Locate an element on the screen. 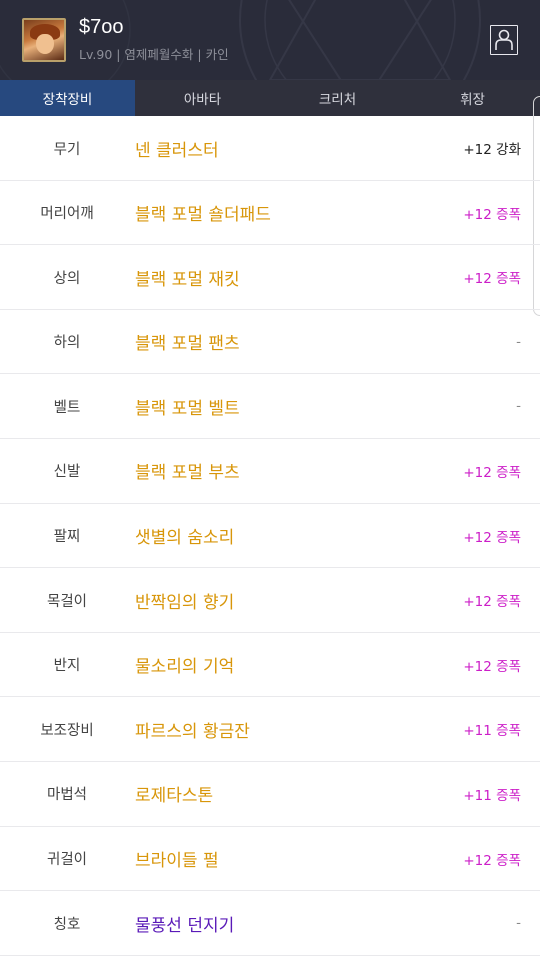 This screenshot has height=960, width=540. character-meta: Lv.90 | 염제페월수화 | 카인 is located at coordinates (154, 54).